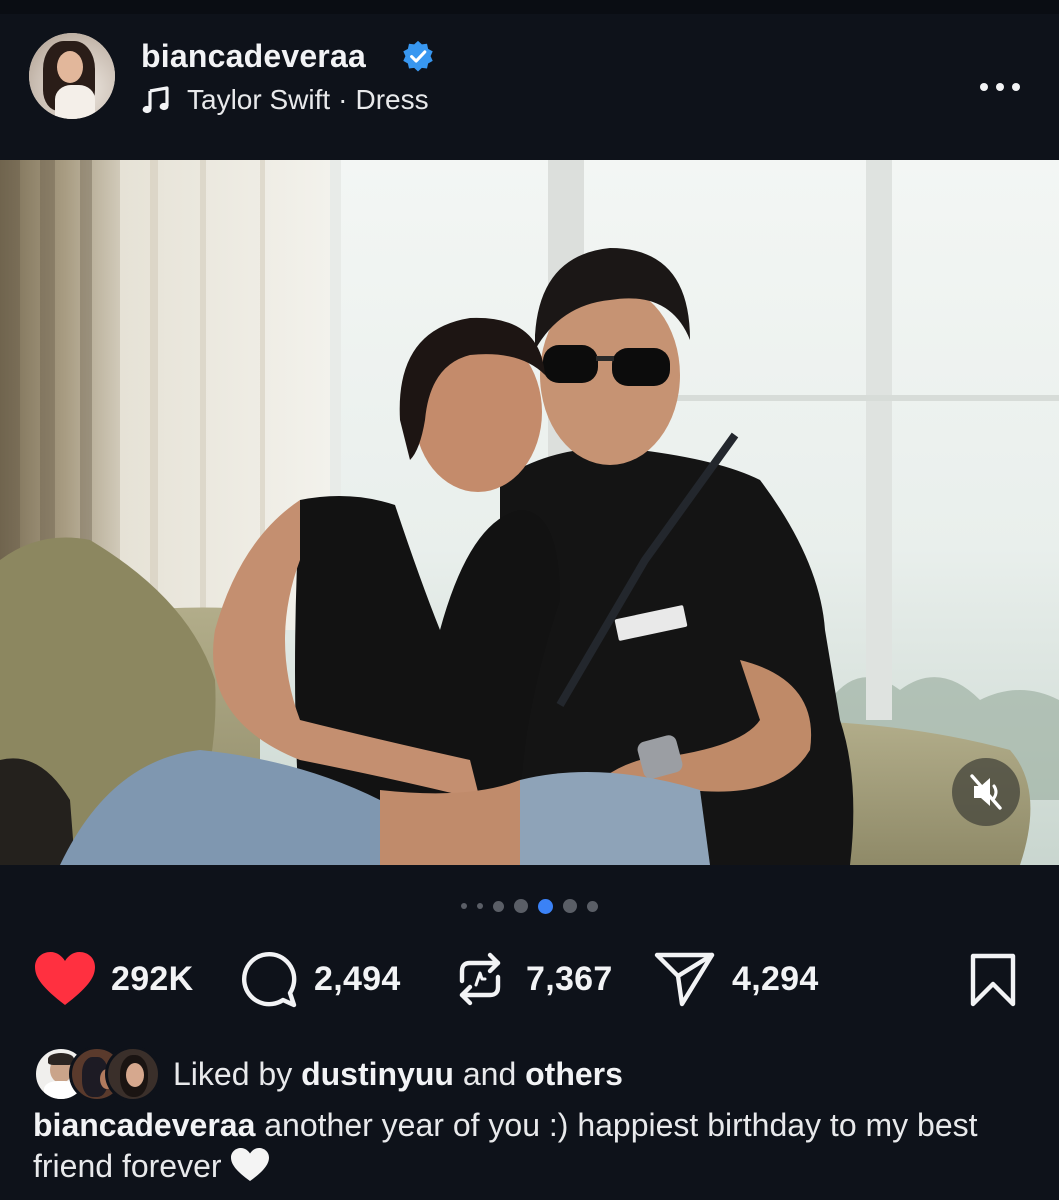 Image resolution: width=1059 pixels, height=1200 pixels. What do you see at coordinates (489, 1073) in the screenshot?
I see `liked-by-conjunction: and` at bounding box center [489, 1073].